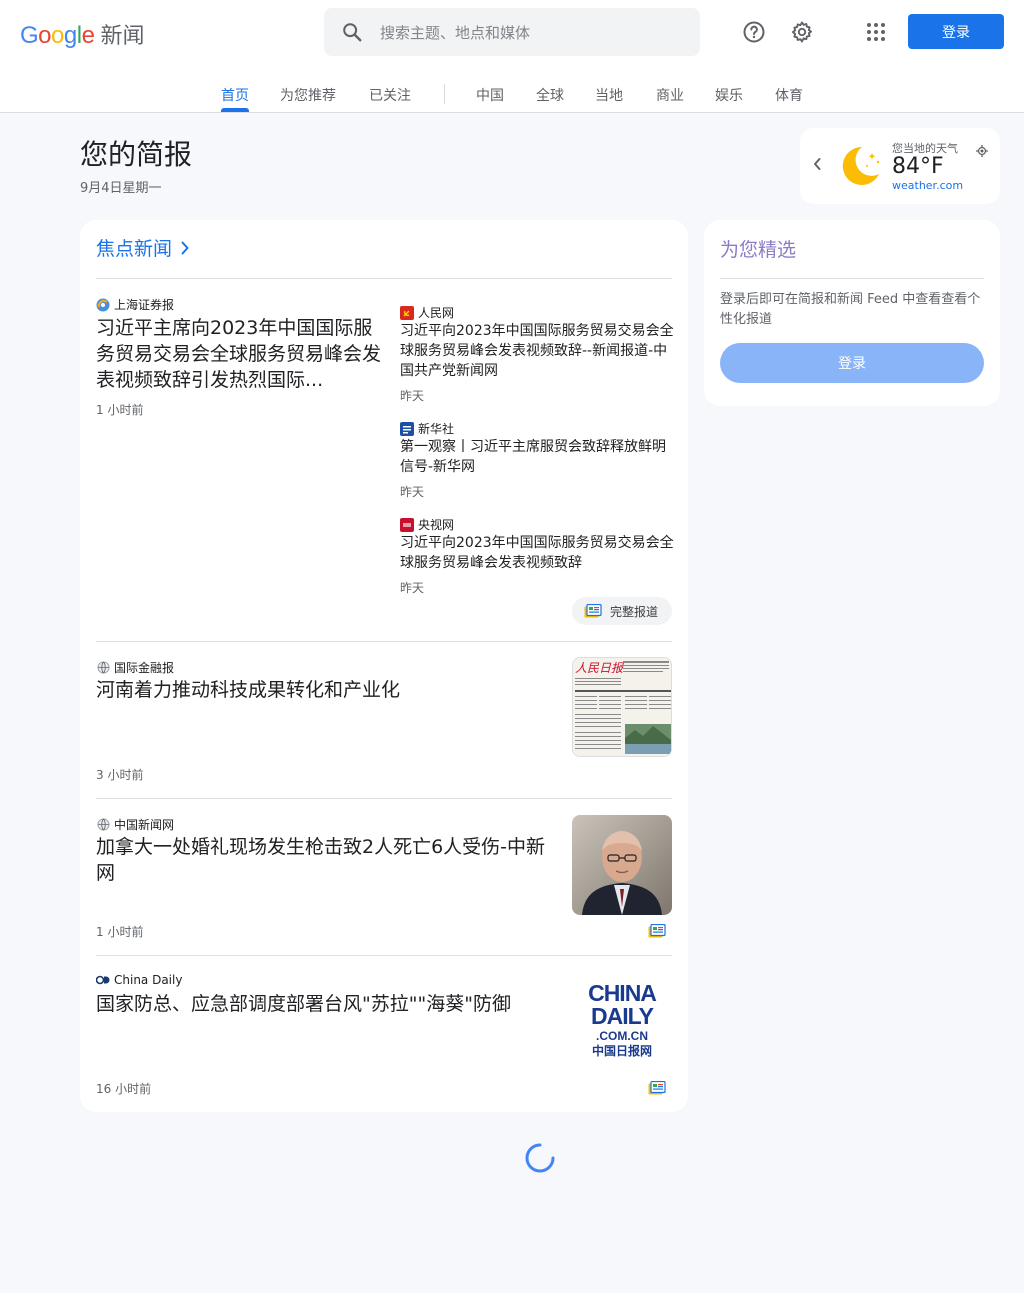 The width and height of the screenshot is (1024, 1293). I want to click on related-headline: 习近平向2023年中国国际服务贸易交易会全球服务贸易峰会发表视频致辞, so click(537, 553).